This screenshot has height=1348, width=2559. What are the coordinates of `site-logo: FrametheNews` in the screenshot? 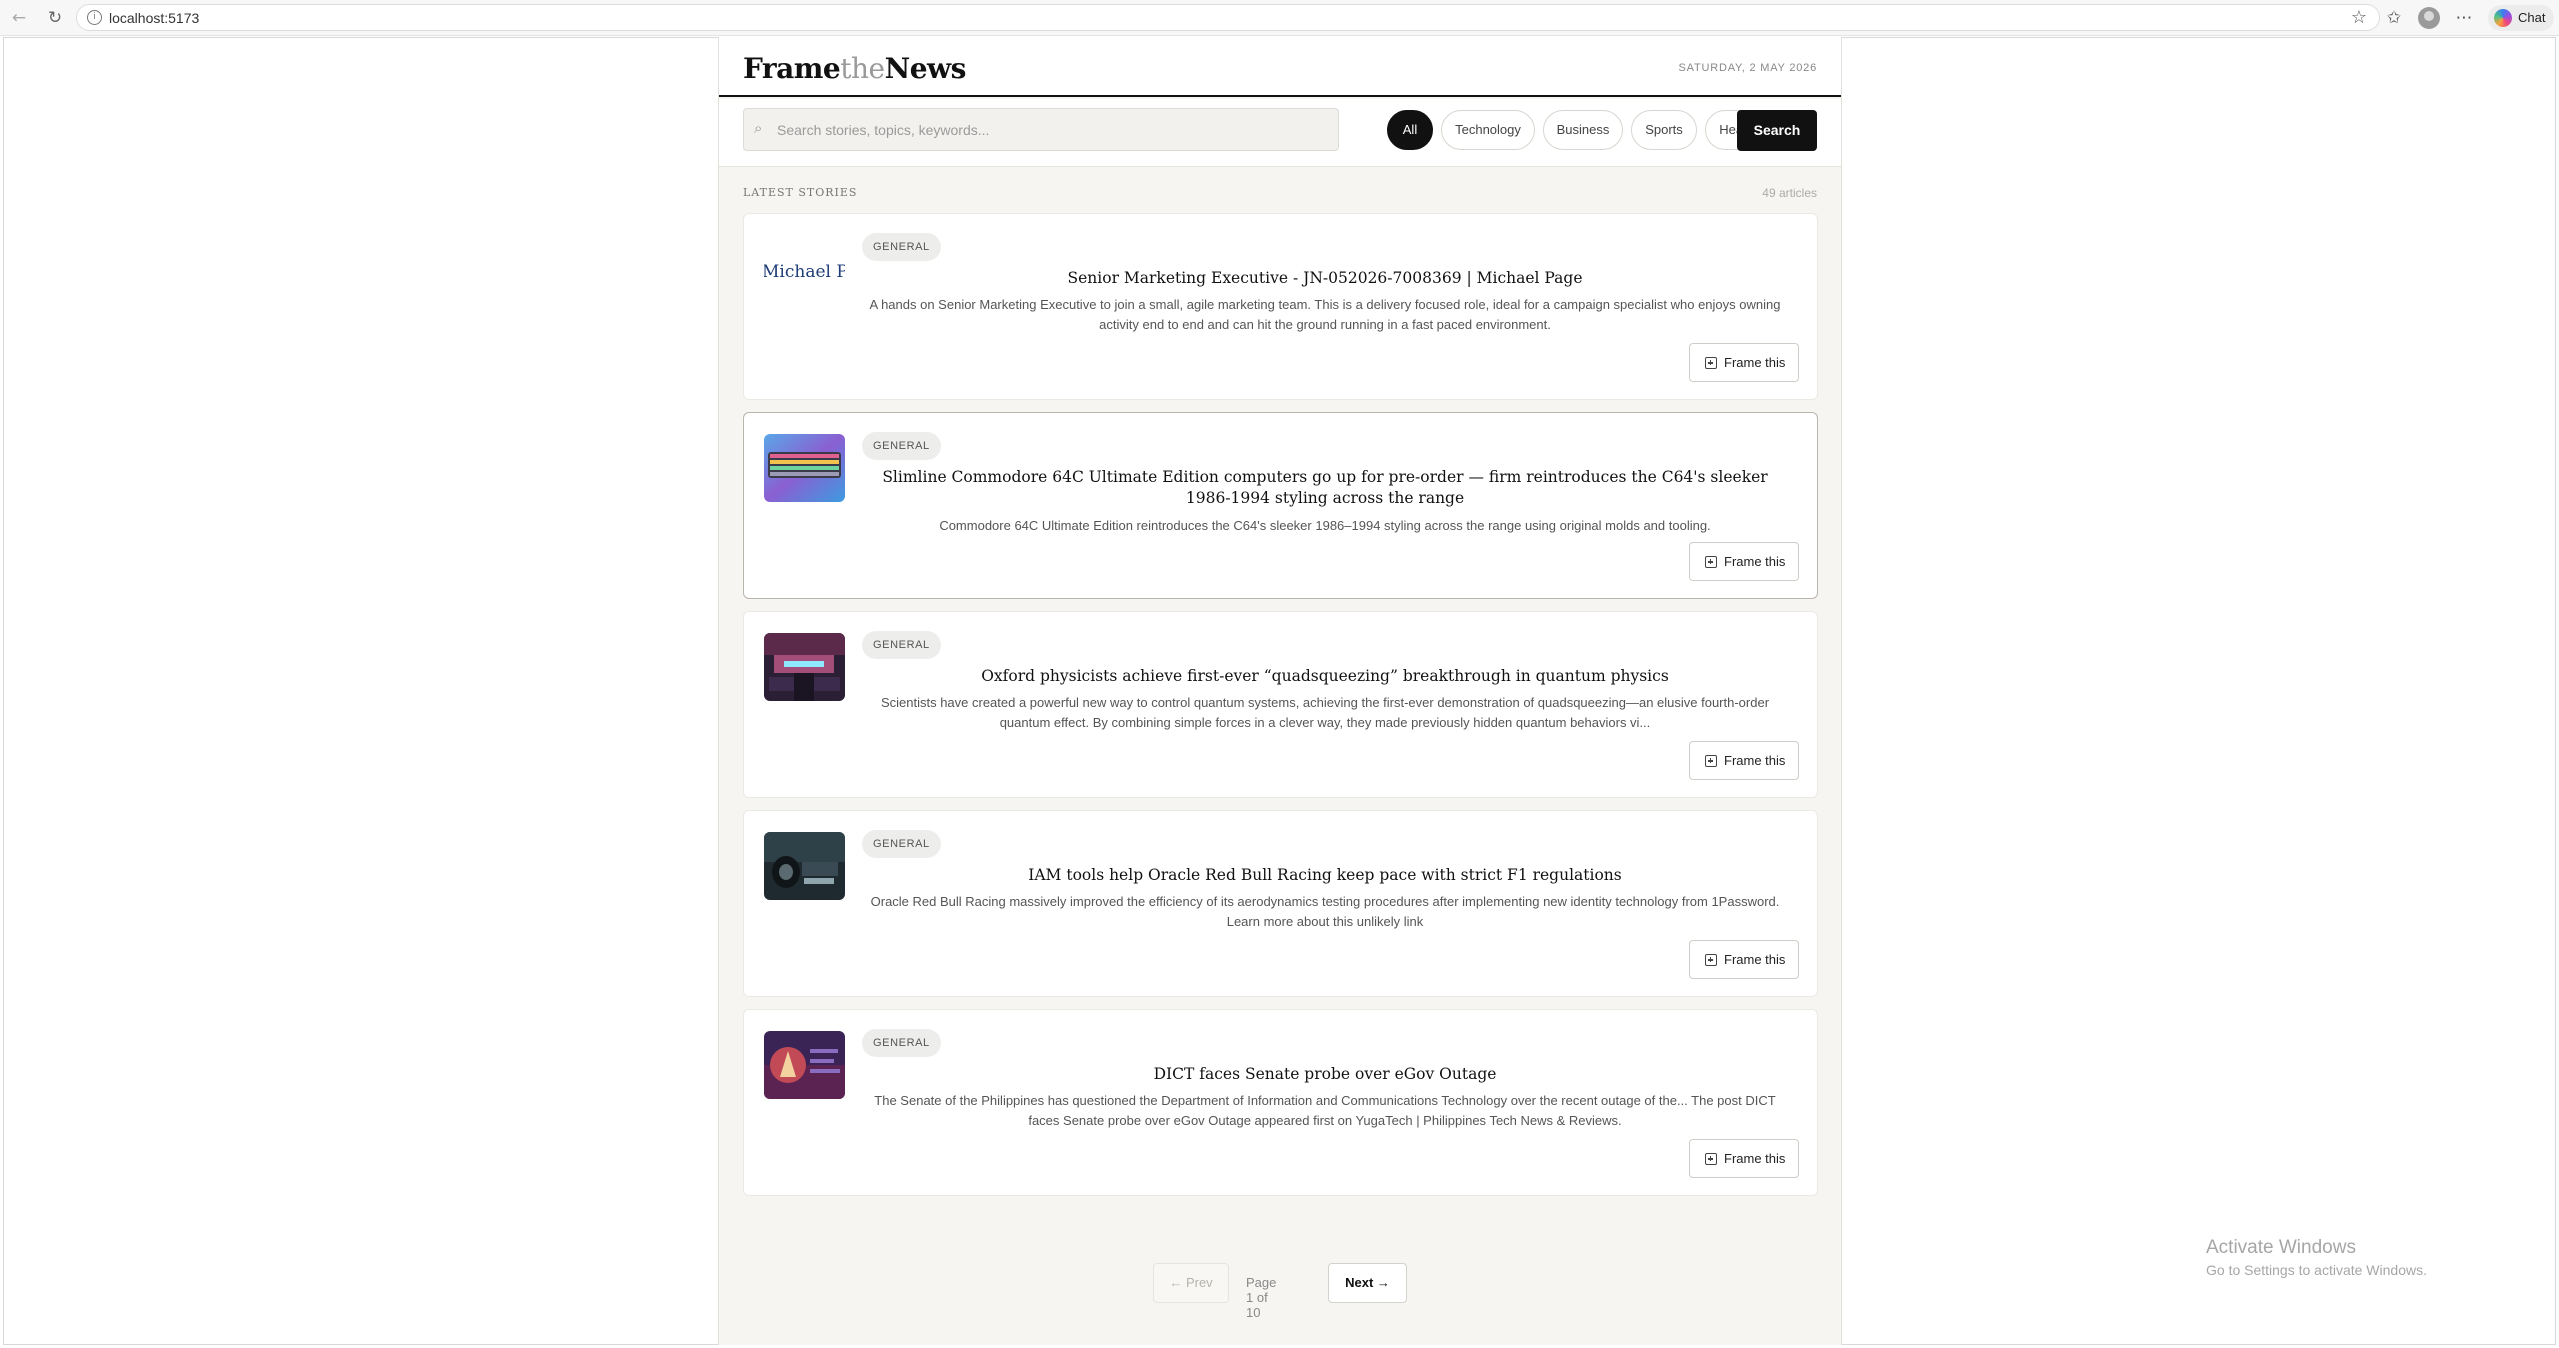 It's located at (854, 68).